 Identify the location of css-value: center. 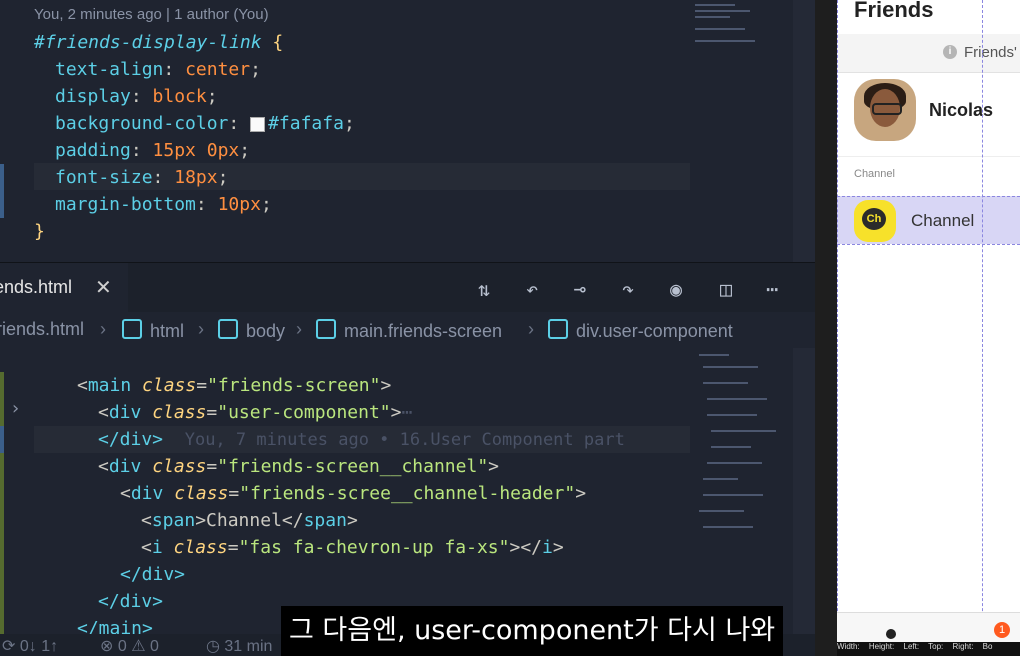
(218, 69).